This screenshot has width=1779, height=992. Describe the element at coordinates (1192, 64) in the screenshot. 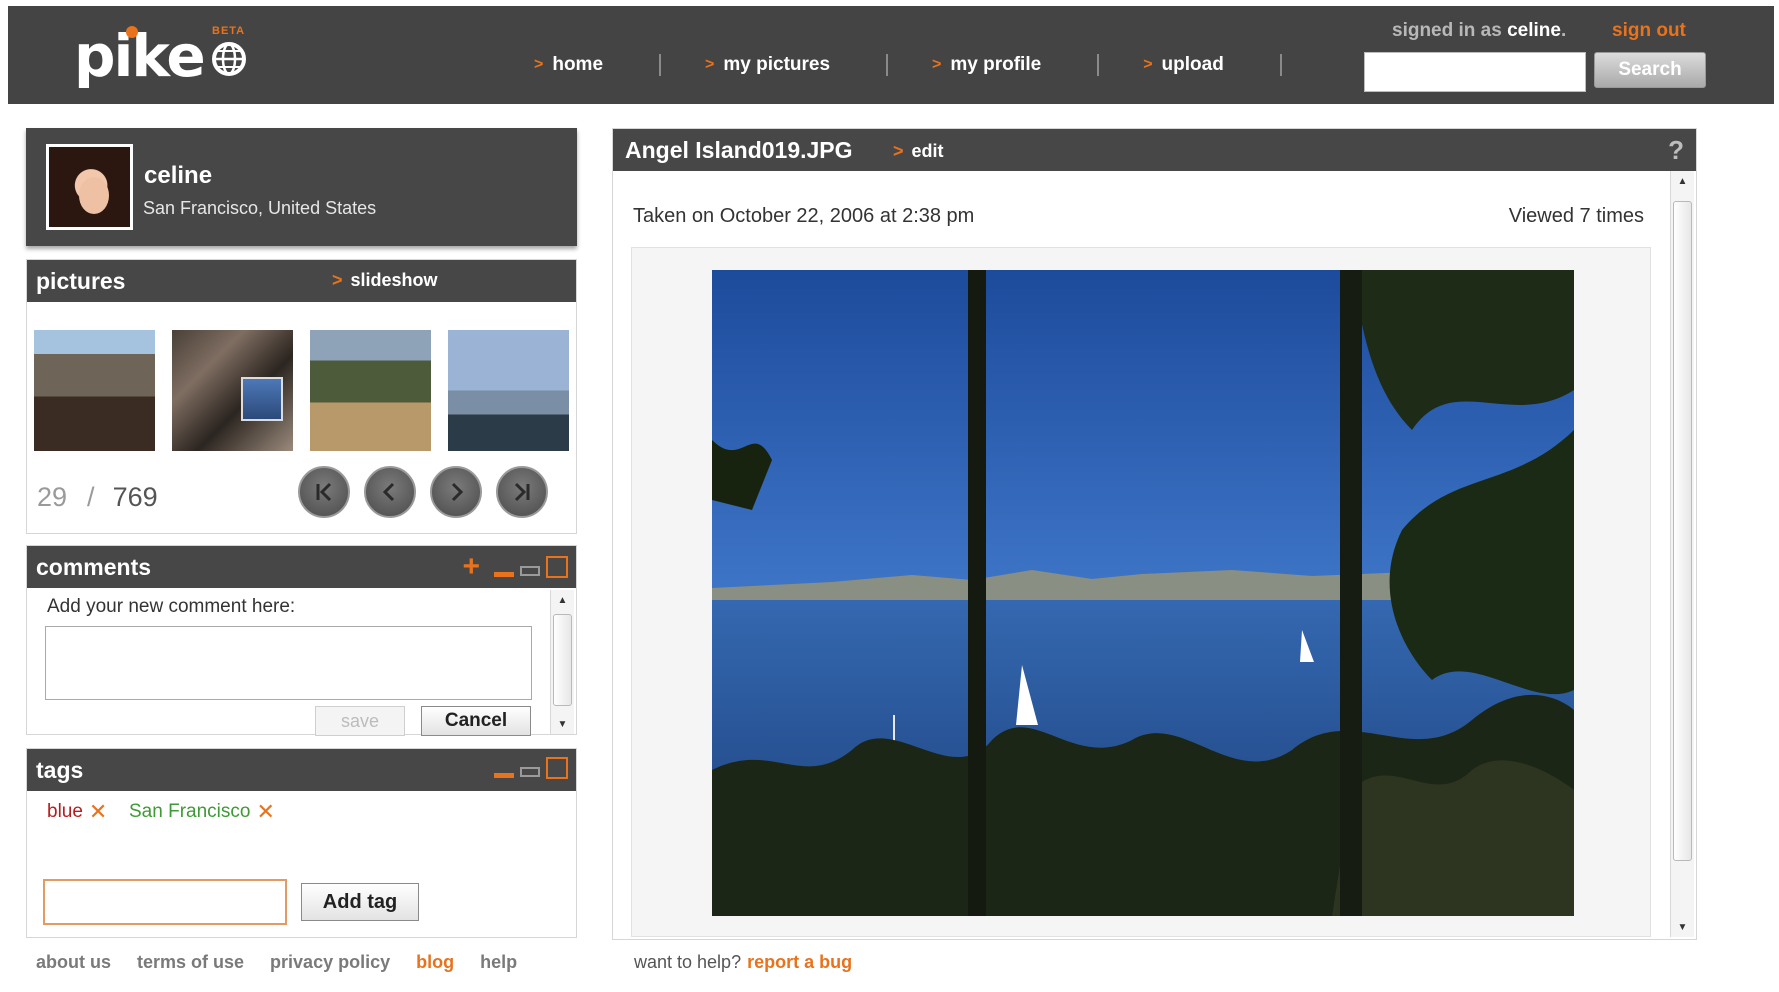

I see `nav-upload-label: upload` at that location.